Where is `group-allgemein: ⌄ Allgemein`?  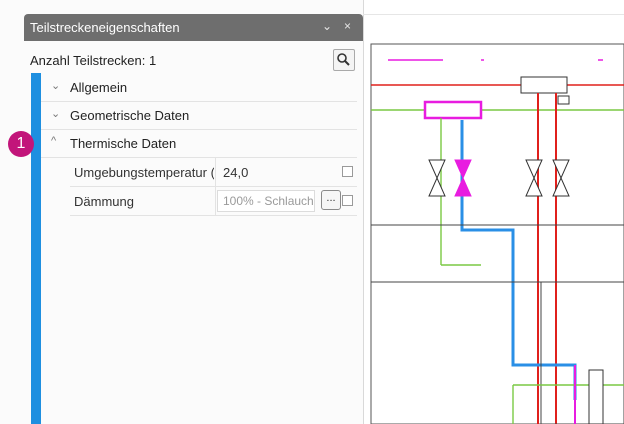 group-allgemein: ⌄ Allgemein is located at coordinates (199, 88).